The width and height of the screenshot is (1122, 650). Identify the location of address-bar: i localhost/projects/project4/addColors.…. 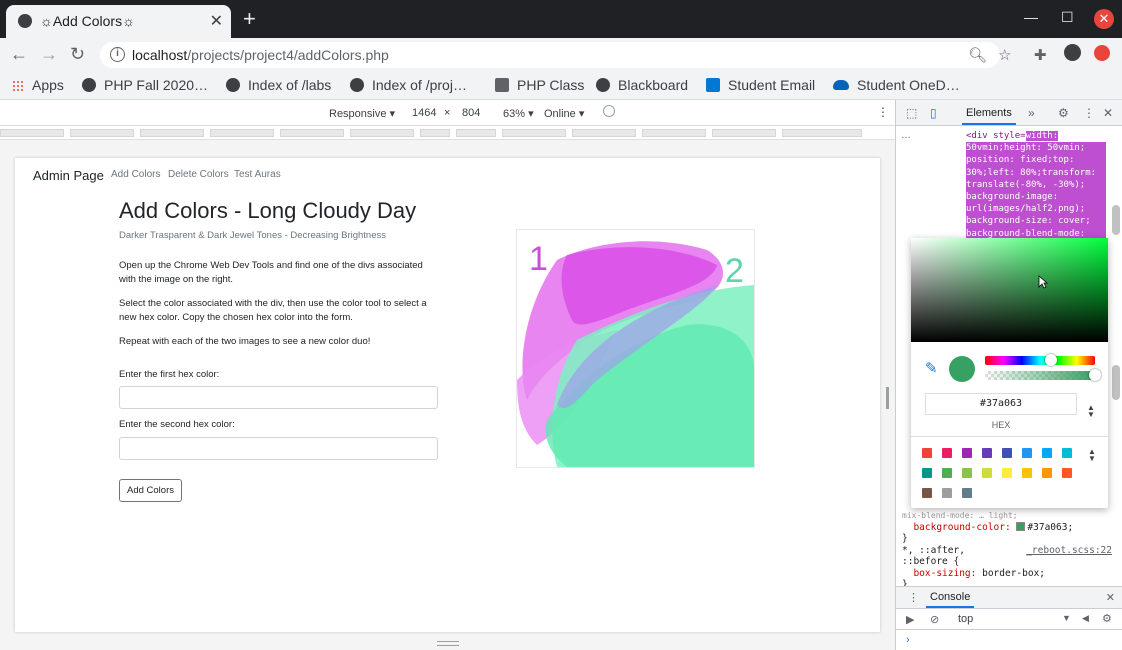
(550, 55).